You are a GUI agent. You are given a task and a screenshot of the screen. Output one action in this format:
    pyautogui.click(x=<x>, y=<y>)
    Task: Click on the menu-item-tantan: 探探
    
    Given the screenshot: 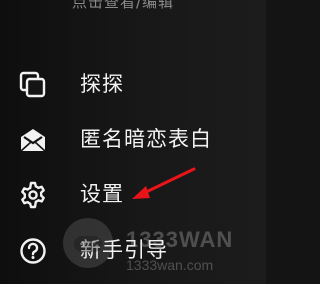 What is the action you would take?
    pyautogui.click(x=133, y=83)
    